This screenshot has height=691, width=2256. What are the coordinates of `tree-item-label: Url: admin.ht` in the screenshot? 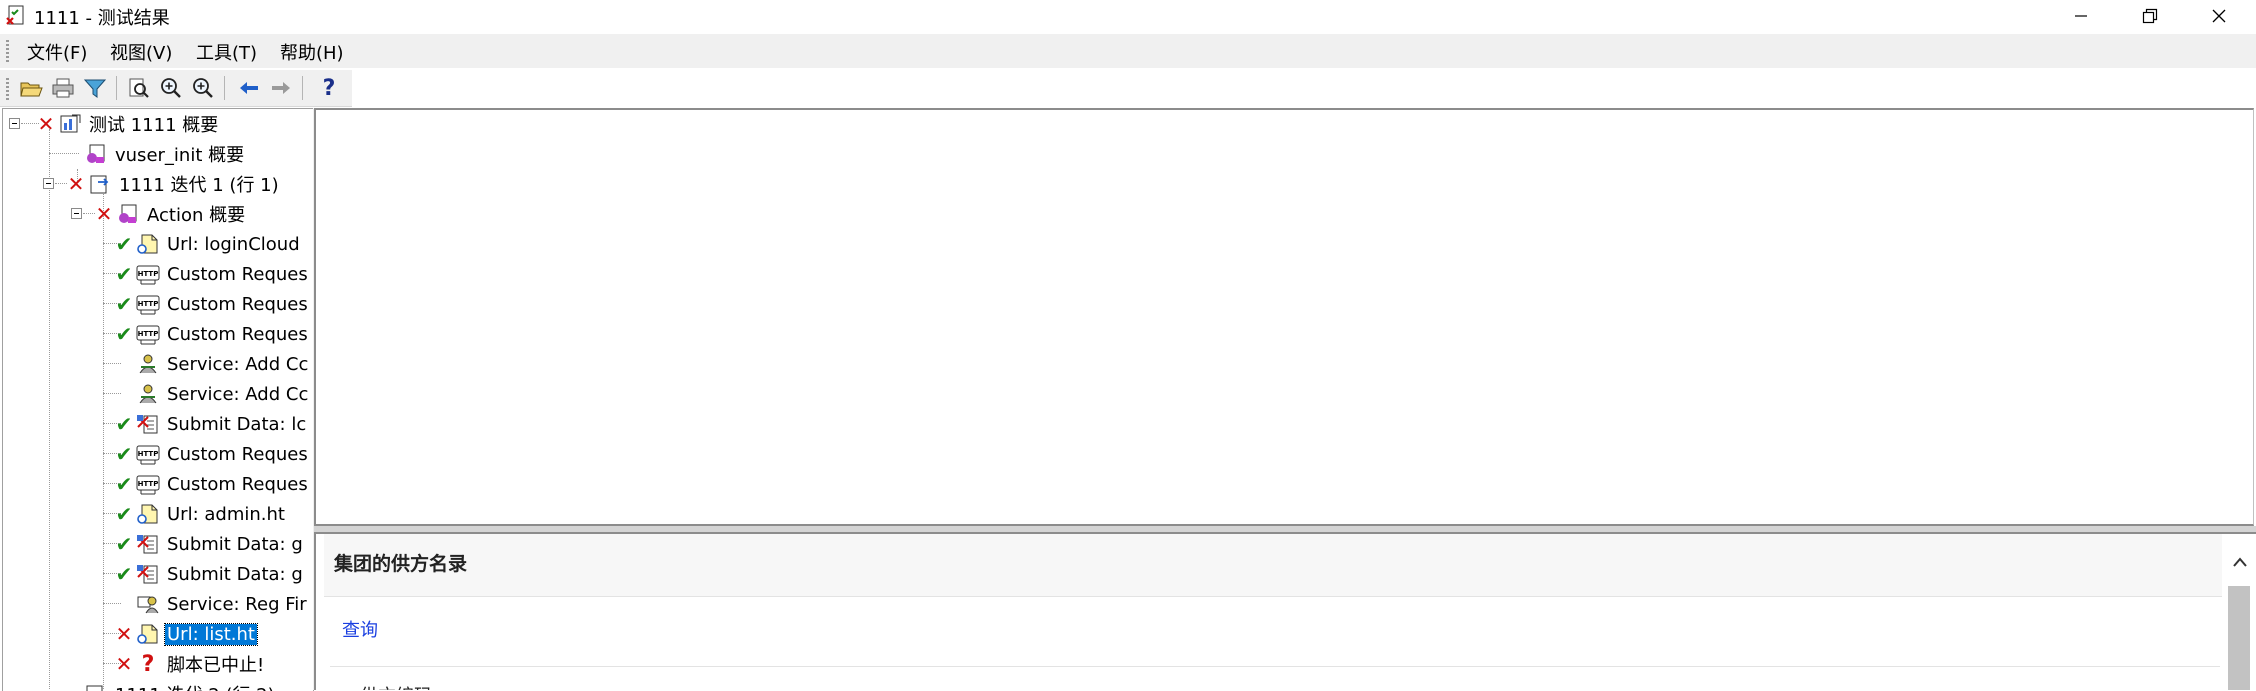 It's located at (226, 514).